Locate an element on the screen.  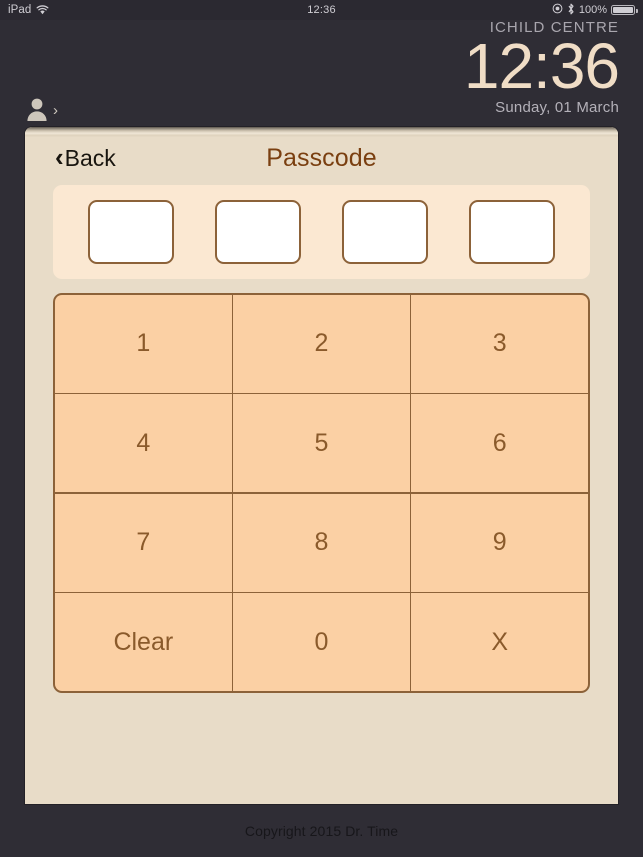
back-button-label: Back is located at coordinates (90, 157).